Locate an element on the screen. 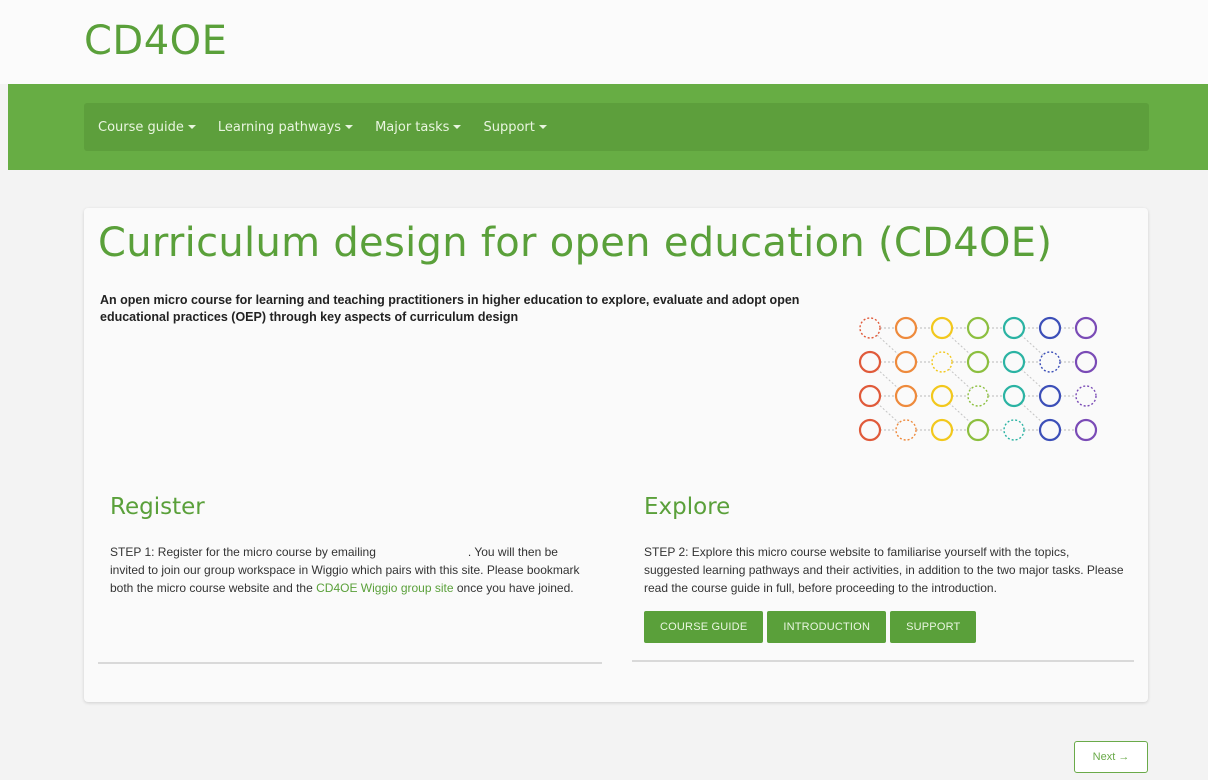 This screenshot has height=780, width=1208. wiggio-group-link: CD4OE Wiggio group site is located at coordinates (384, 588).